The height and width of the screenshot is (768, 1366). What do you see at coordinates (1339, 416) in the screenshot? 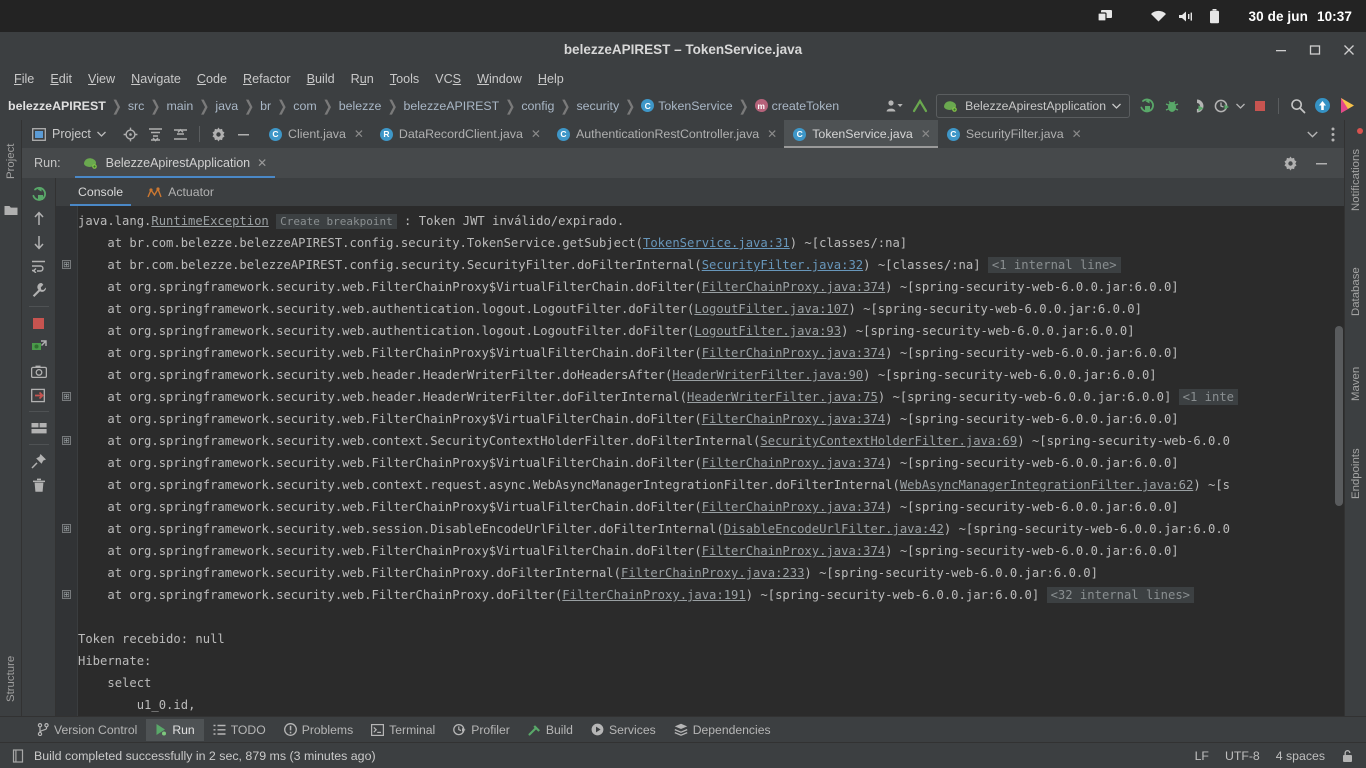
I see `console-vertical-scrollbar` at bounding box center [1339, 416].